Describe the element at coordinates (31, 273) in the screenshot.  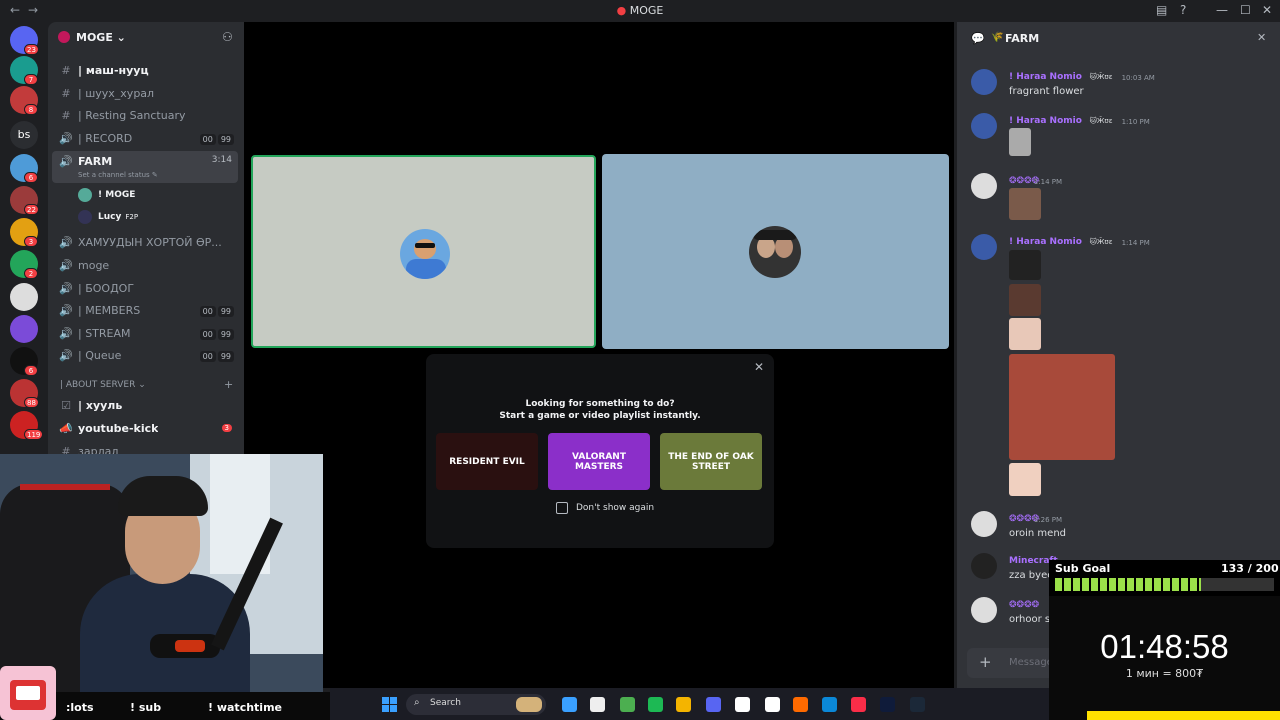
I see `server-badge: 2` at that location.